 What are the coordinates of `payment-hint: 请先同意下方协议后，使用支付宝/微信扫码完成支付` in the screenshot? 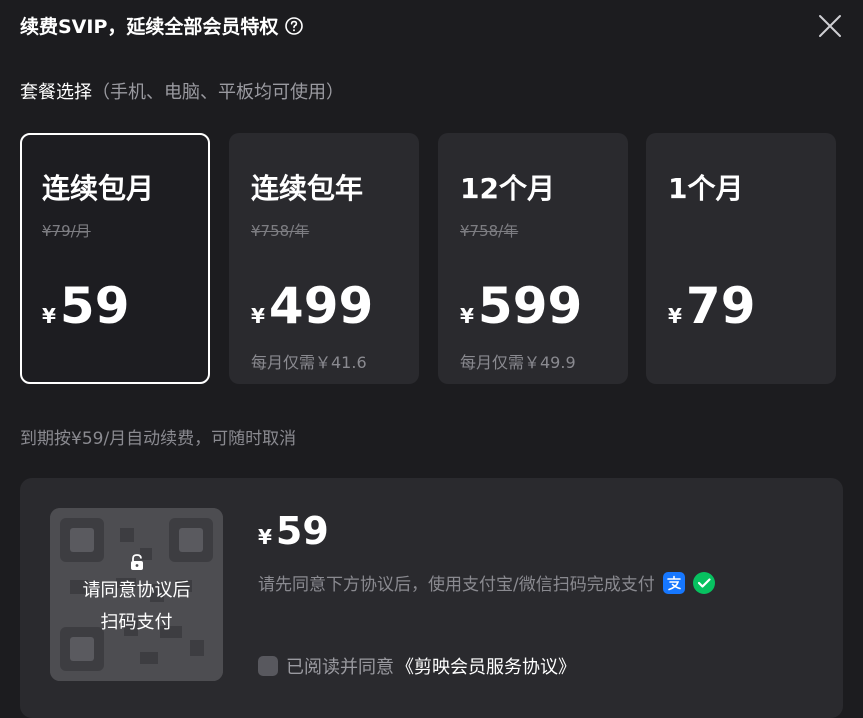 It's located at (486, 582).